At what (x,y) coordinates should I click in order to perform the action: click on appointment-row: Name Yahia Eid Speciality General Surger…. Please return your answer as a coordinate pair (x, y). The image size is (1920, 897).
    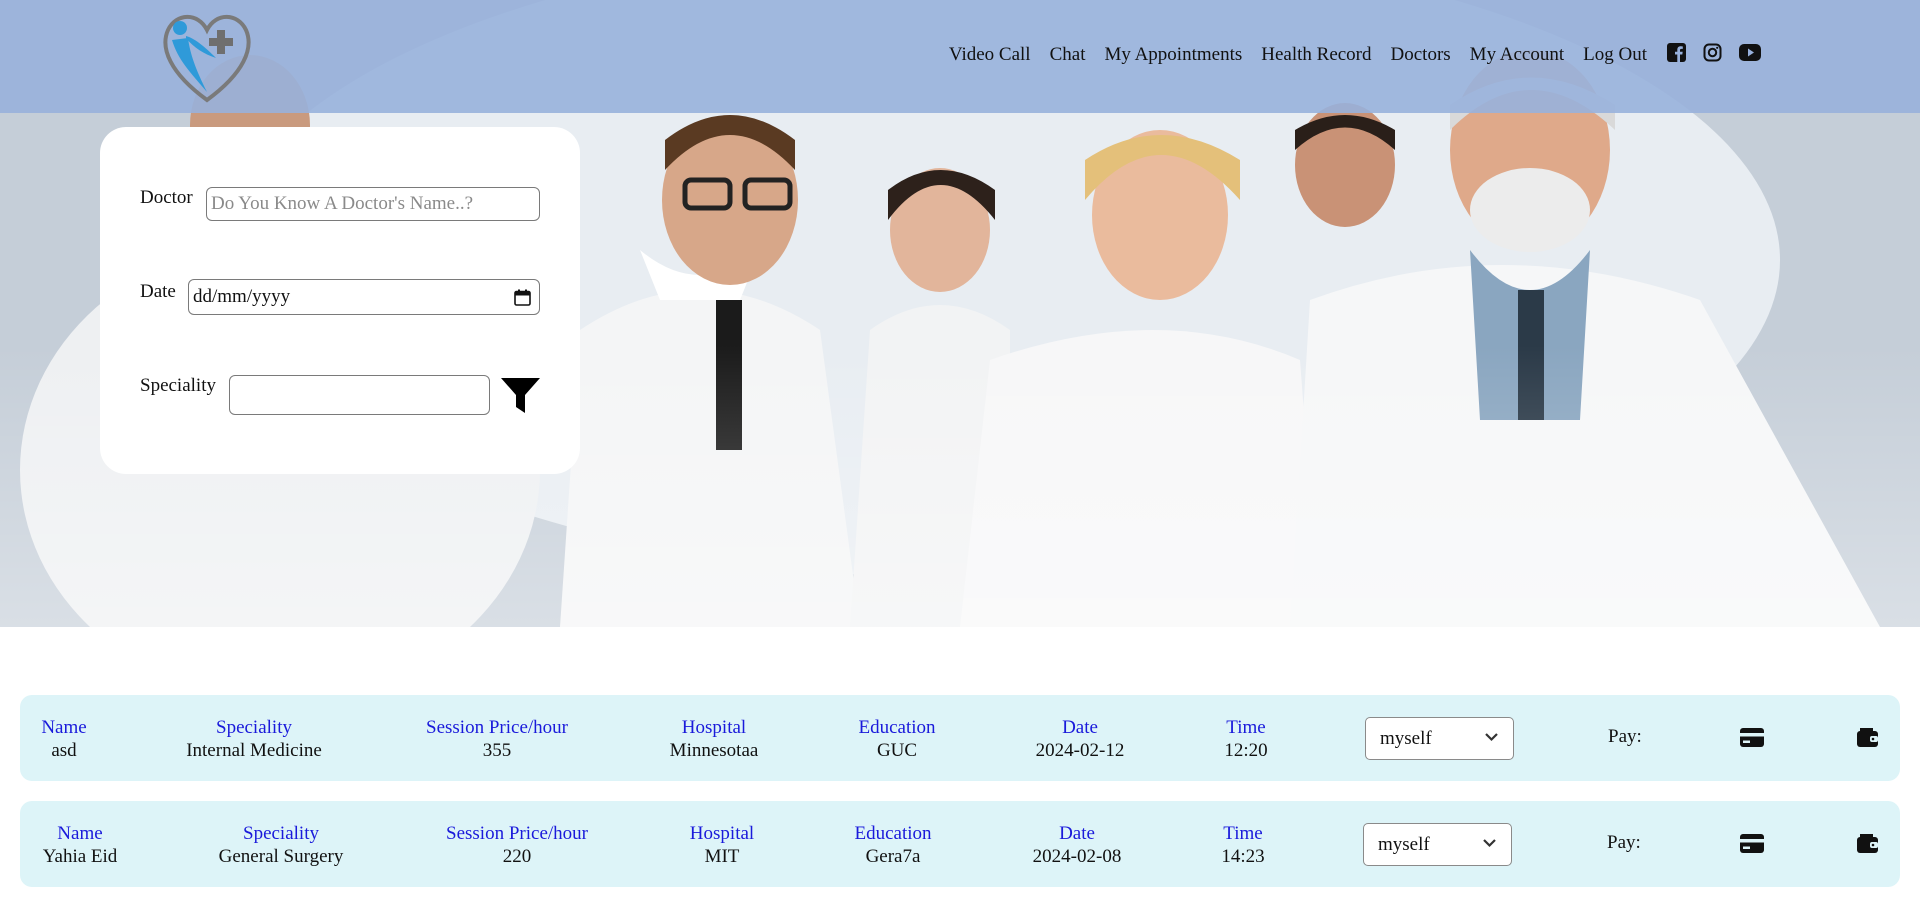
    Looking at the image, I should click on (960, 844).